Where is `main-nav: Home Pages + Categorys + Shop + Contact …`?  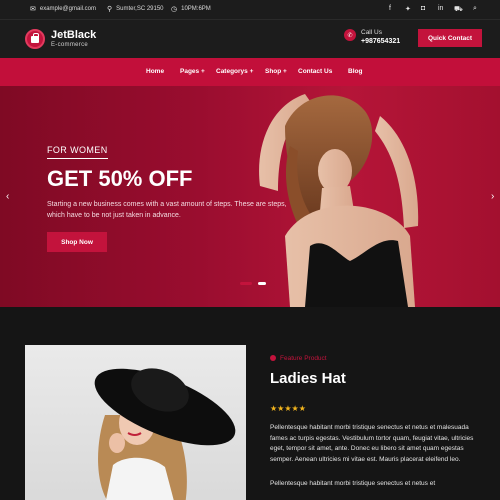 main-nav: Home Pages + Categorys + Shop + Contact … is located at coordinates (250, 72).